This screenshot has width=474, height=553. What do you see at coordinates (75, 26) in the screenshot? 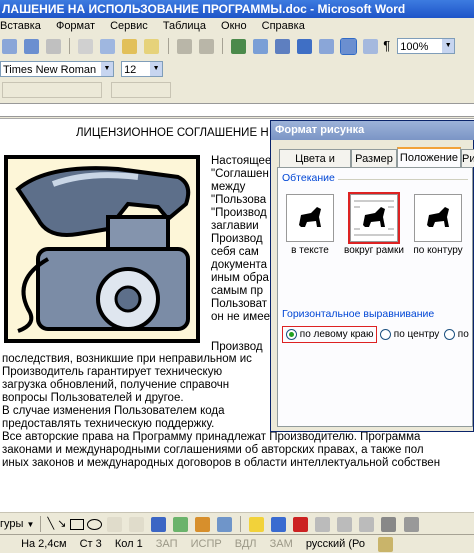
I see `menu-format: Формат` at bounding box center [75, 26].